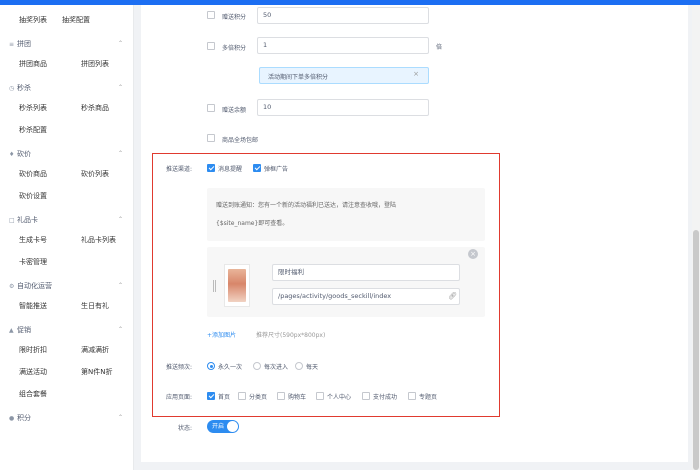  What do you see at coordinates (66, 130) in the screenshot?
I see `sidebar-row: 秒杀配置` at bounding box center [66, 130].